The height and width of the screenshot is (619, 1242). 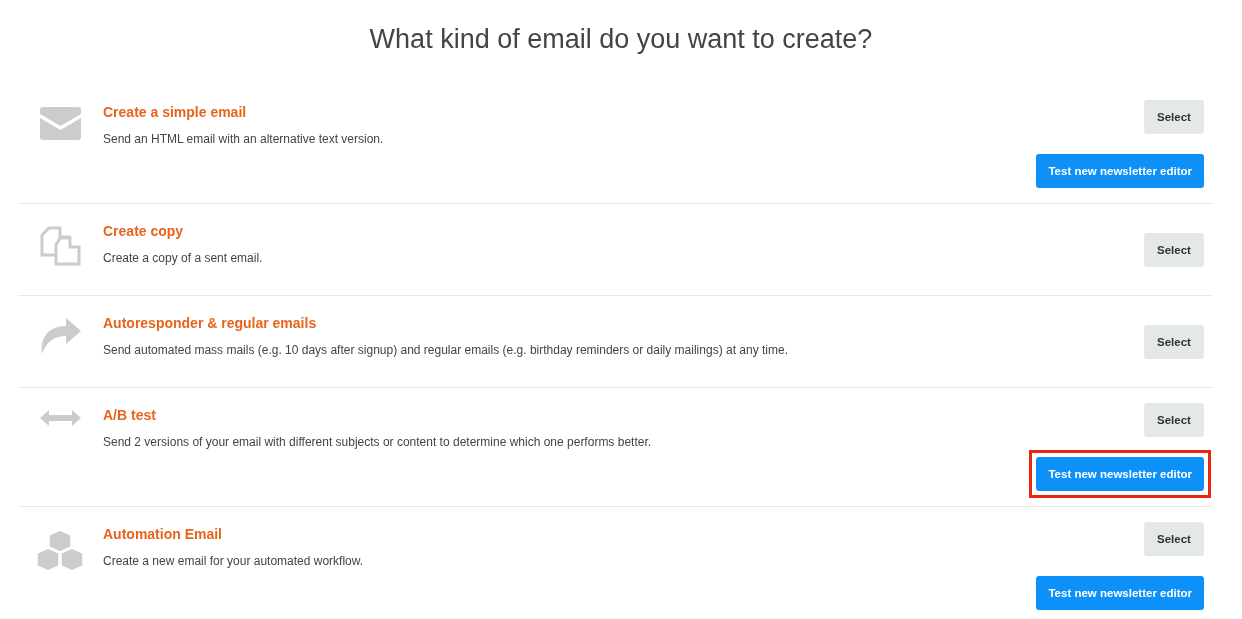 What do you see at coordinates (234, 561) in the screenshot?
I see `option-description: Create a new email for your automated workflow.` at bounding box center [234, 561].